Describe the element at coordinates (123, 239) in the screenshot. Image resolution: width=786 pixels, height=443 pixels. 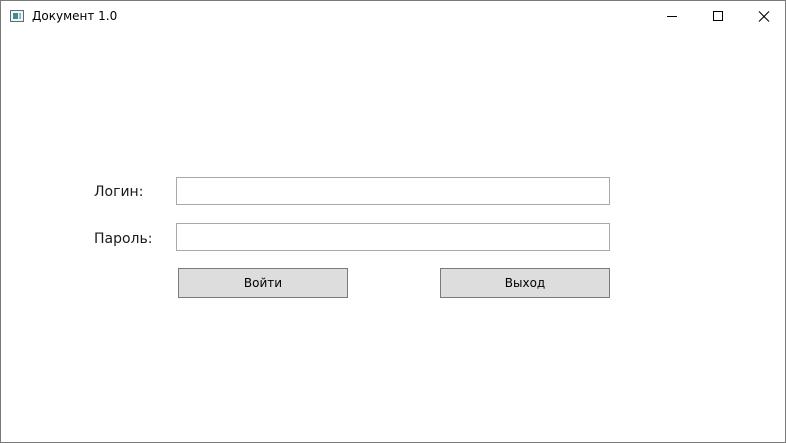
I see `password-label: Пароль:` at that location.